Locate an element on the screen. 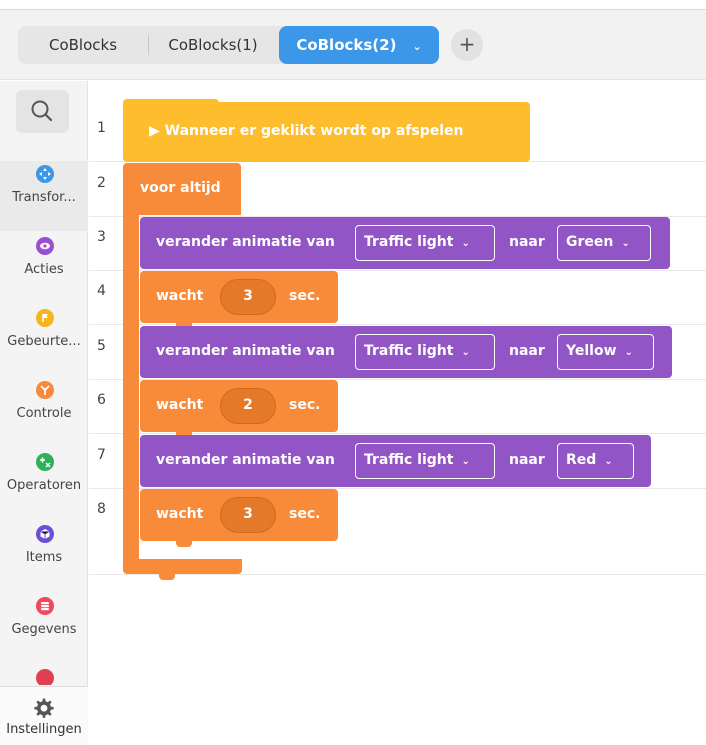  animation-dropdown: Red ⌄ is located at coordinates (595, 461).